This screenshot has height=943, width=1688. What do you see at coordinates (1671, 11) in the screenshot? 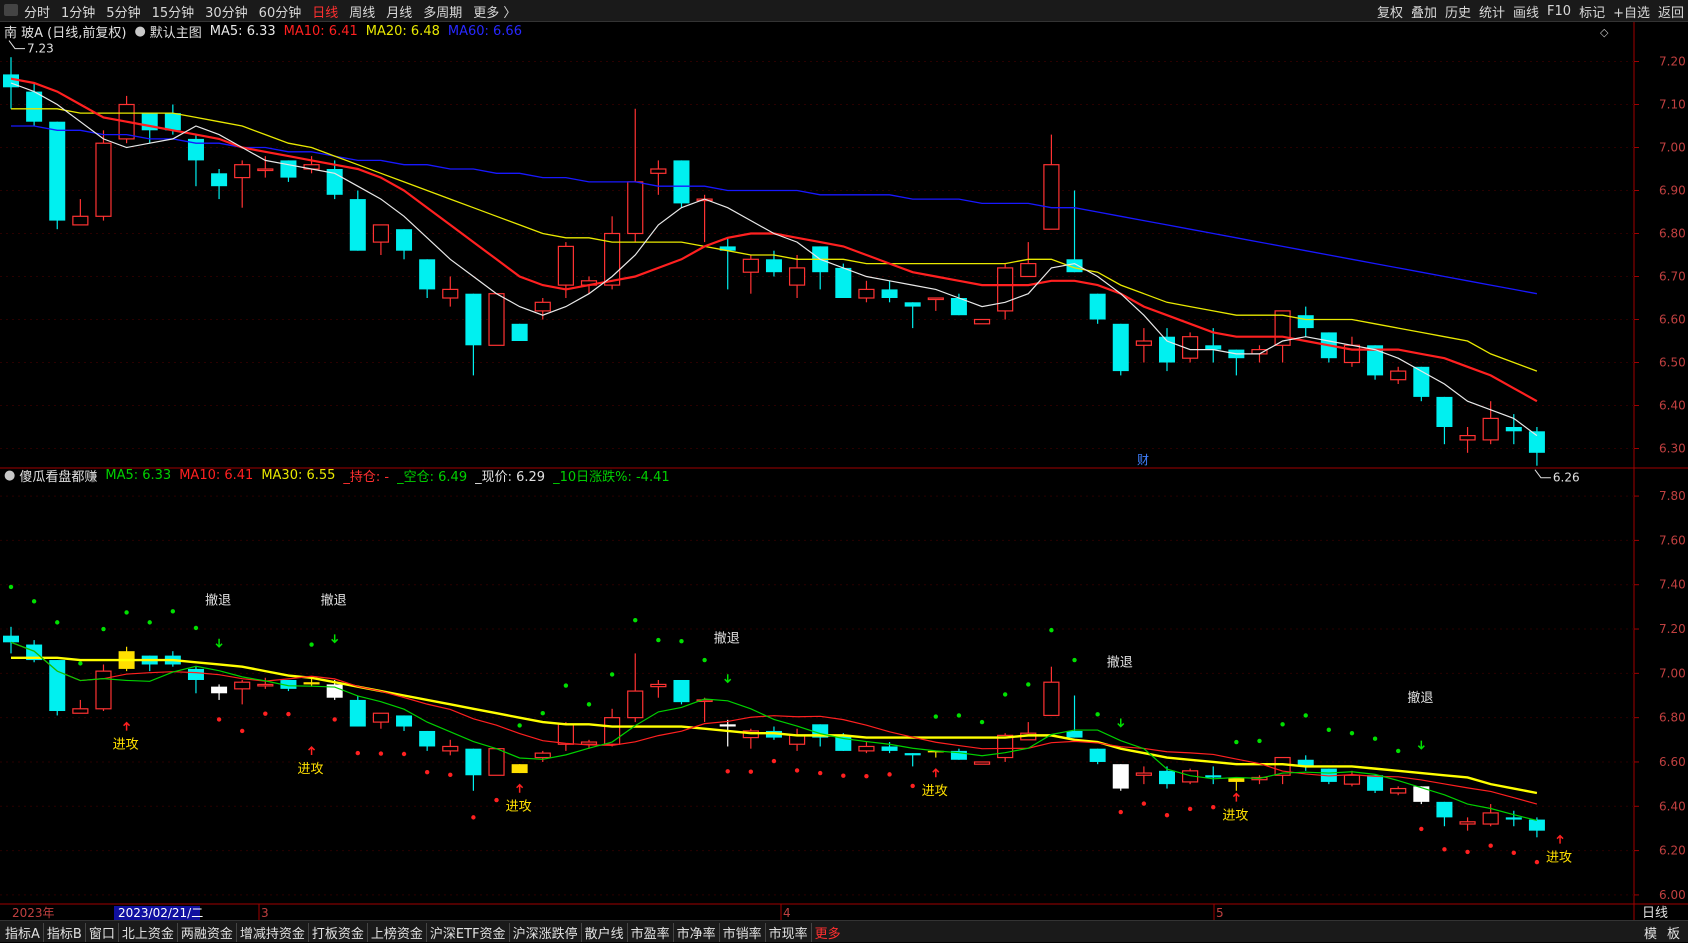
I see `tool-button-8: 返回` at bounding box center [1671, 11].